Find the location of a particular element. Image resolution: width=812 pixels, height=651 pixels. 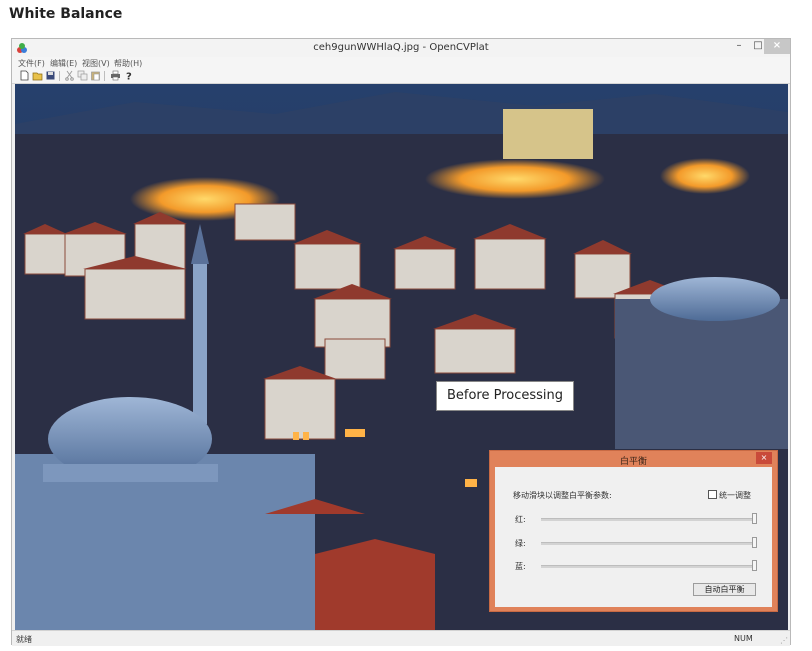

resize-grip-icon: ⋰ is located at coordinates (784, 640).